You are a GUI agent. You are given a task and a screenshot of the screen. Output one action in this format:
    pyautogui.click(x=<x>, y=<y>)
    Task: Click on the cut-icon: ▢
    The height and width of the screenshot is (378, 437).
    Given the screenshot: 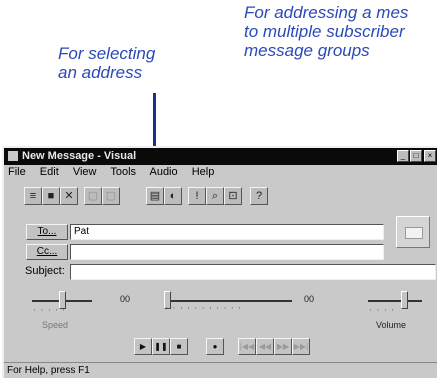 What is the action you would take?
    pyautogui.click(x=93, y=196)
    